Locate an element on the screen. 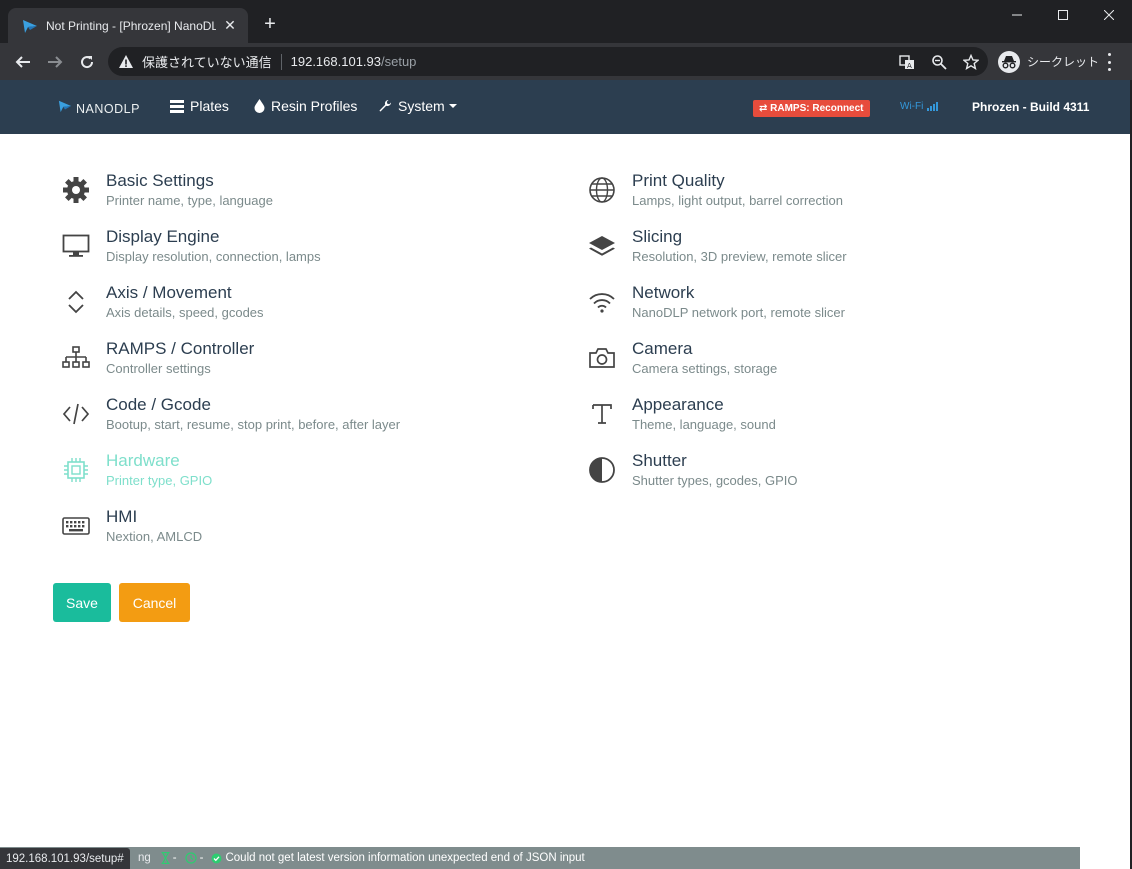  setting-hardware: Hardware Printer type, GPIO is located at coordinates (136, 469).